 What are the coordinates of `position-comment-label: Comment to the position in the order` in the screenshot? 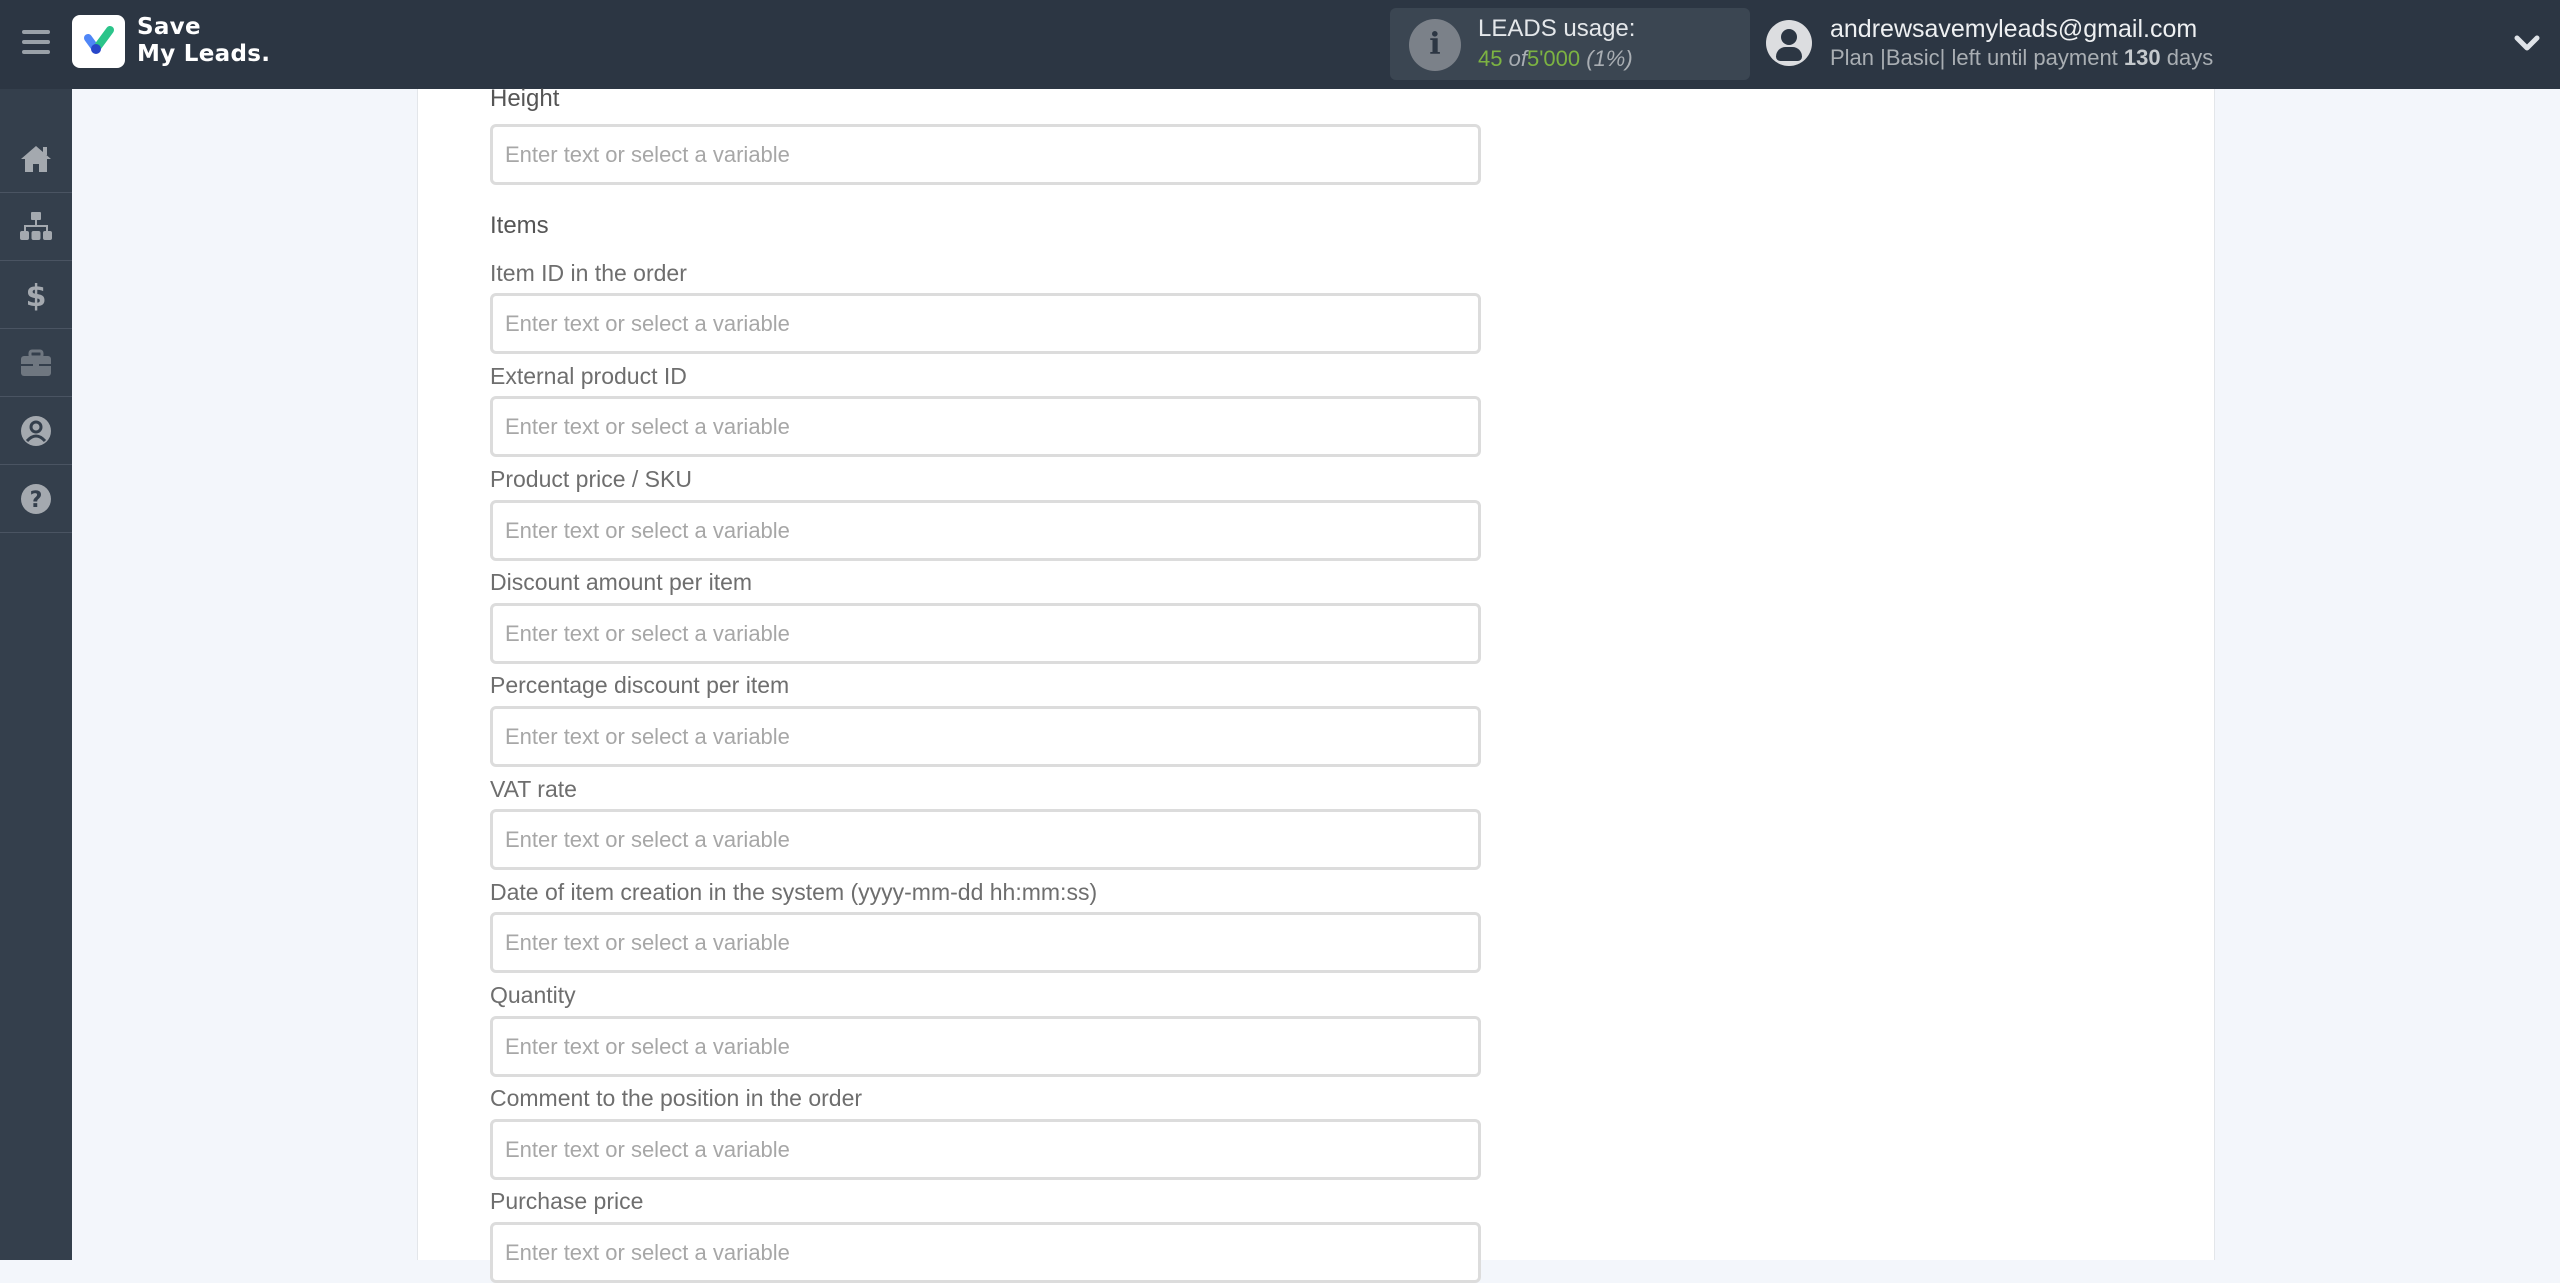 It's located at (676, 1098).